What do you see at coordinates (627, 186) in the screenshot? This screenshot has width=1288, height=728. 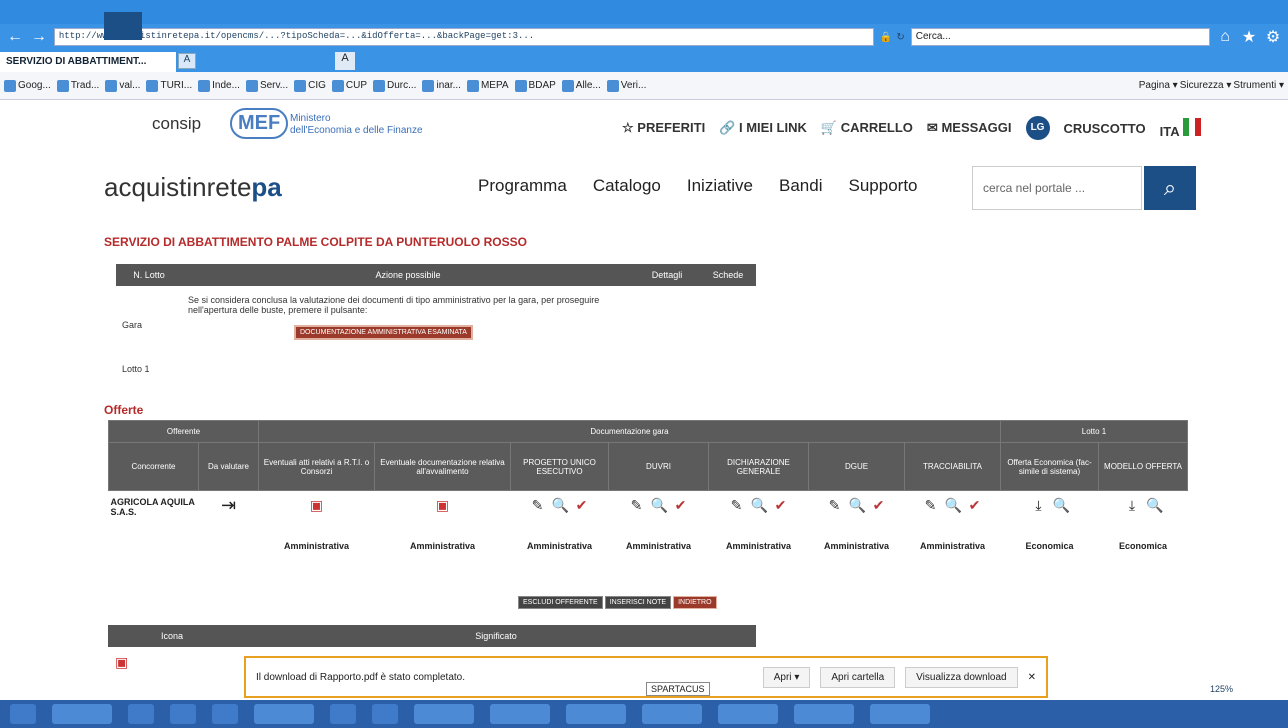 I see `menu-catalogo: Catalogo` at bounding box center [627, 186].